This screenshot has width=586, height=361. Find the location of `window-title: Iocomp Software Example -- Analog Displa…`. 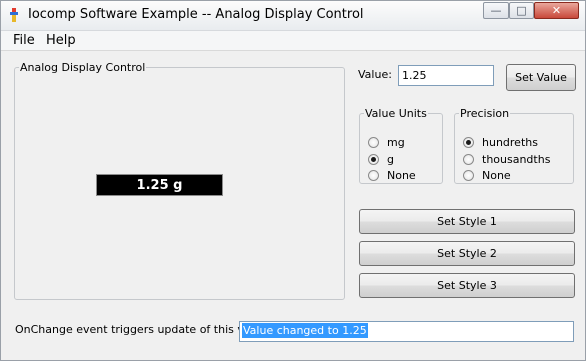

window-title: Iocomp Software Example -- Analog Displa… is located at coordinates (196, 14).